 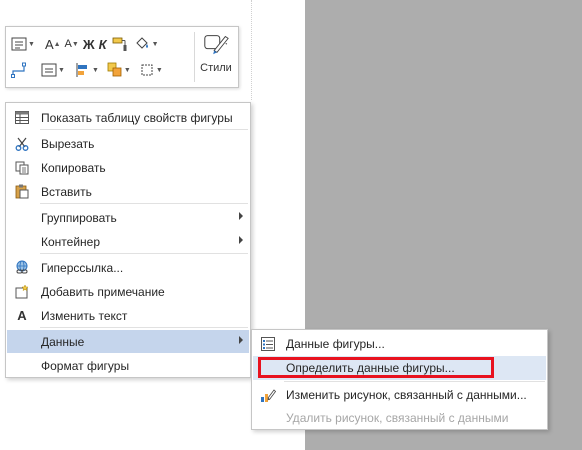 I want to click on connector-icon, so click(x=18, y=70).